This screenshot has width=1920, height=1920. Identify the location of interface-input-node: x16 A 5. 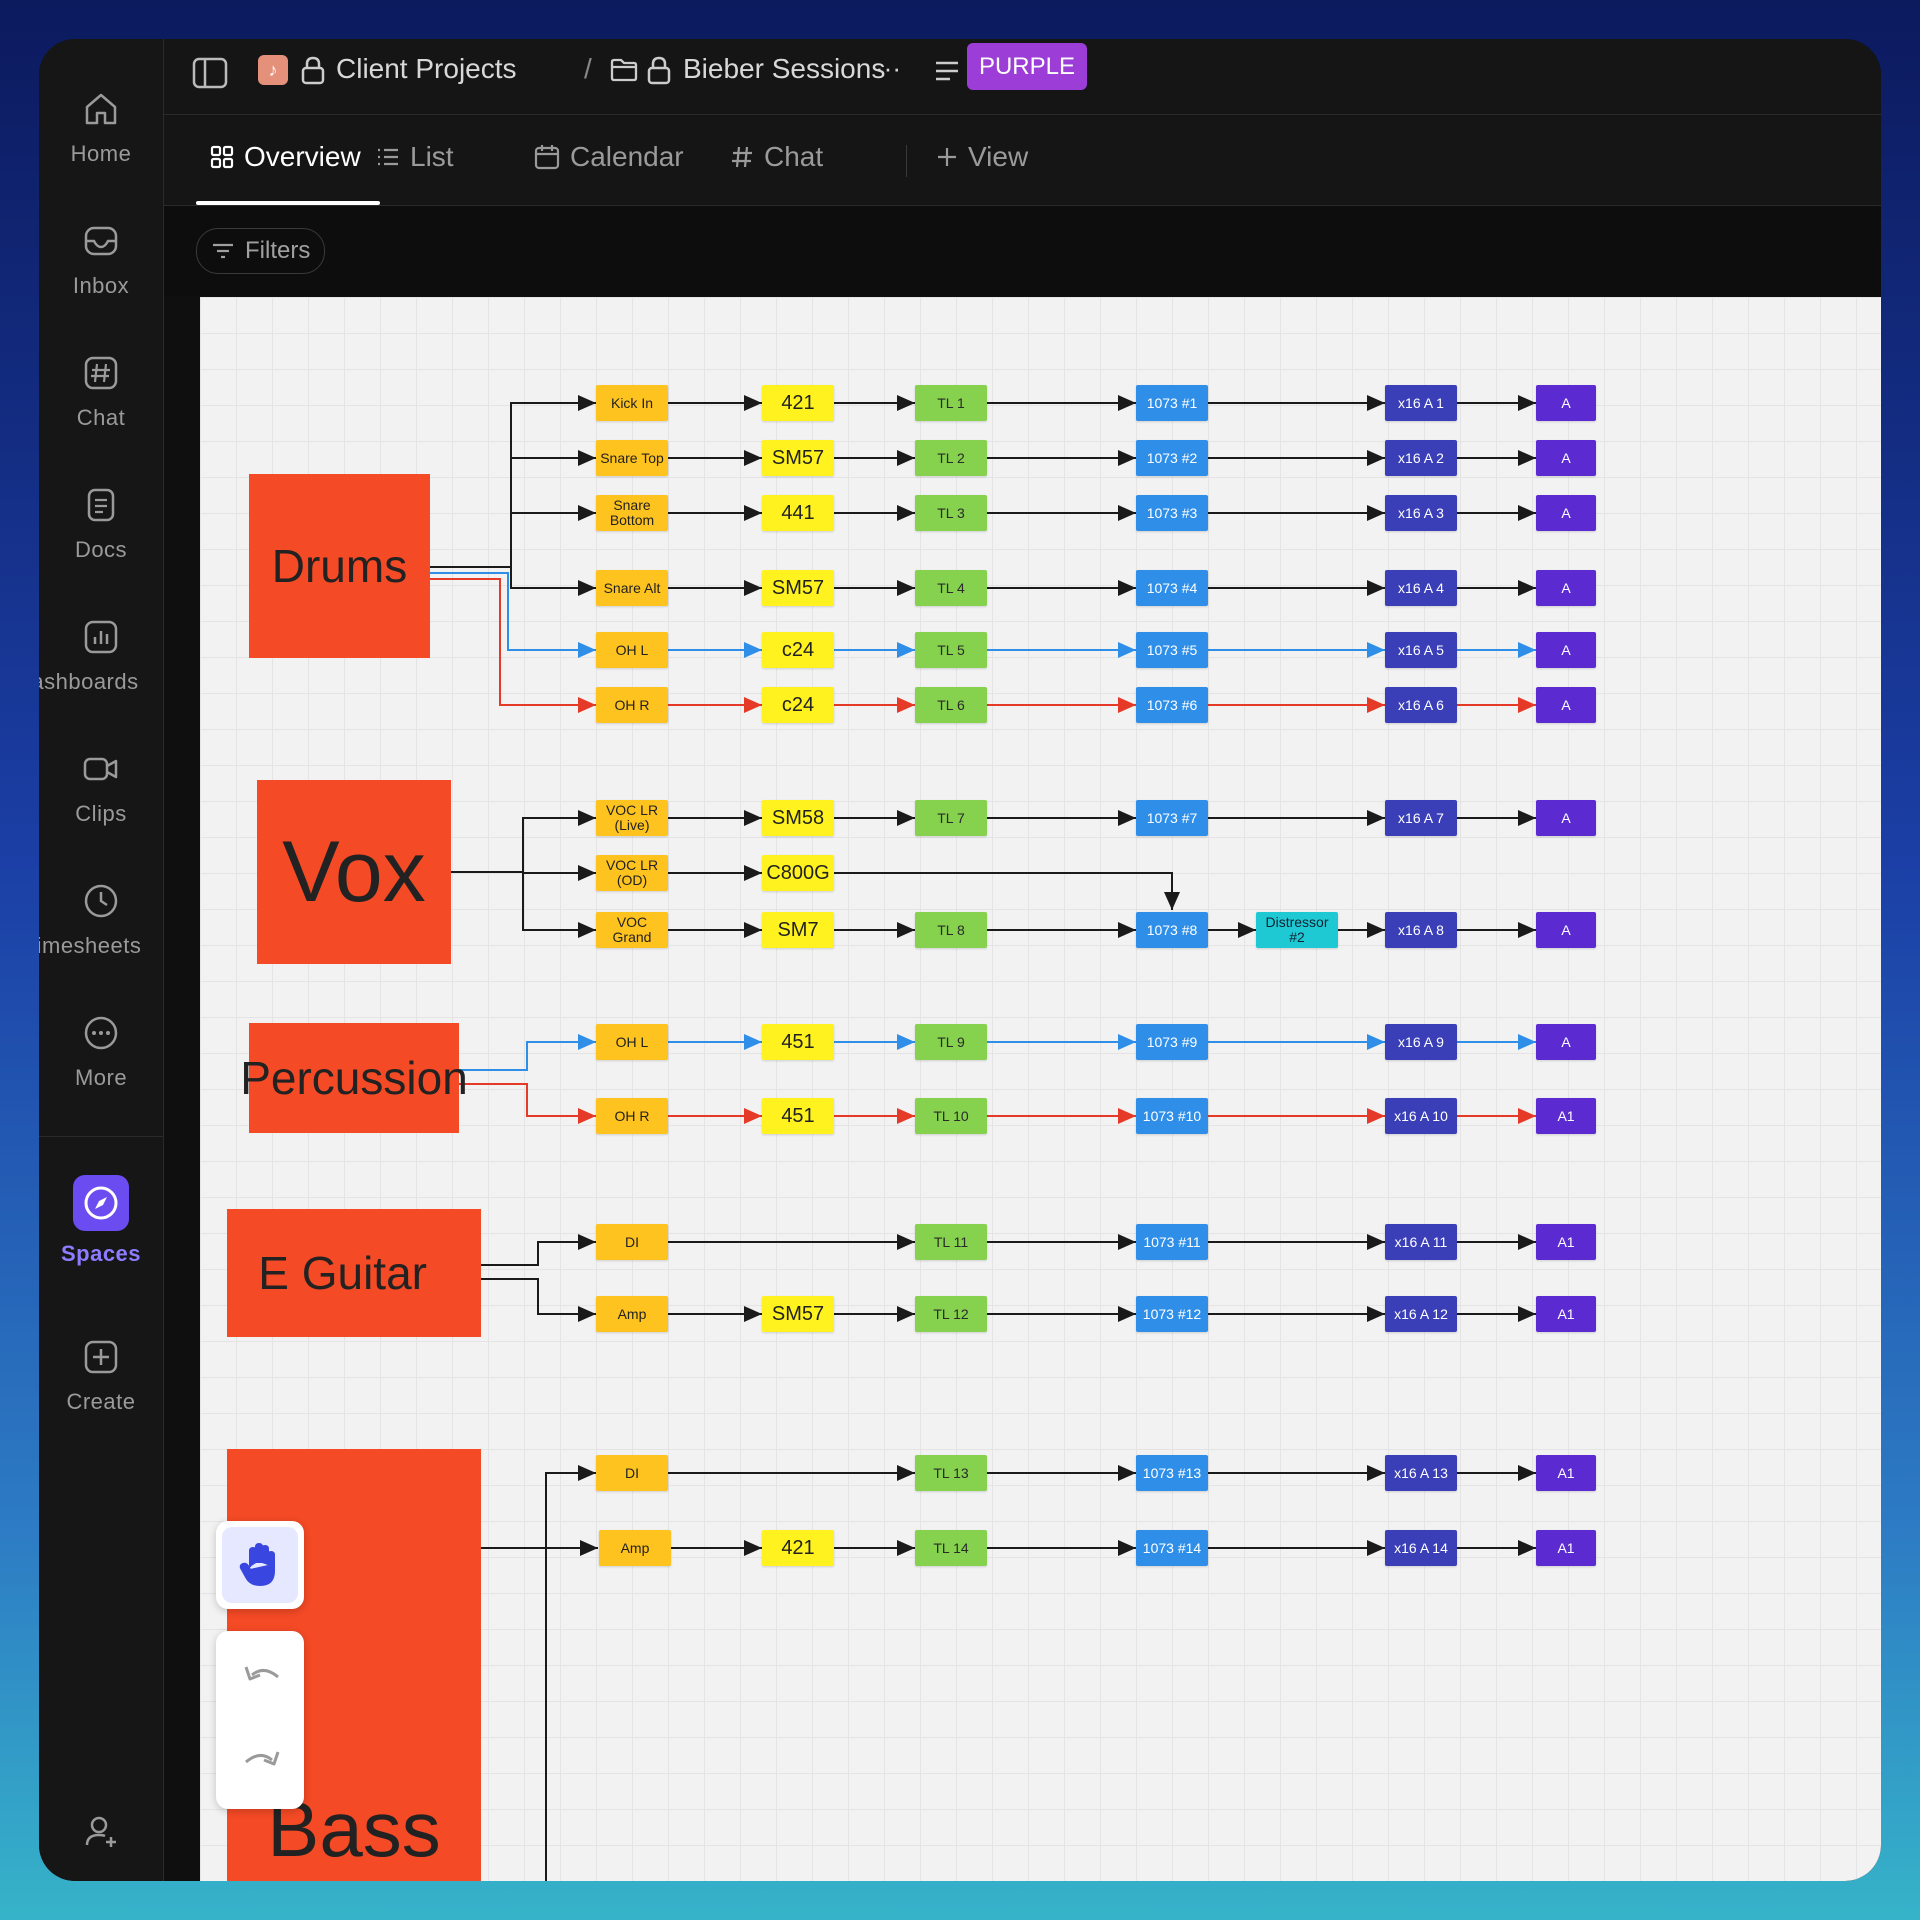
(1421, 650).